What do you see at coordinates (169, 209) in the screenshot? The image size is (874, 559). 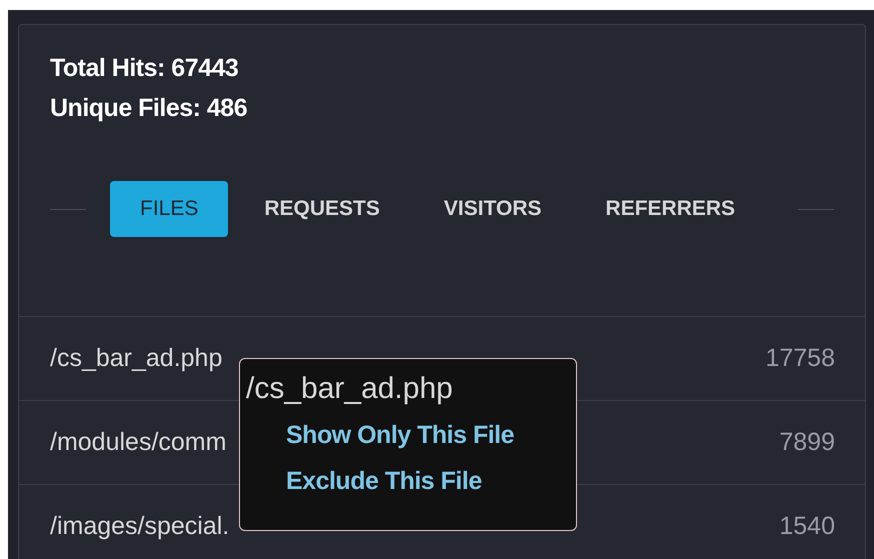 I see `tab: FILES` at bounding box center [169, 209].